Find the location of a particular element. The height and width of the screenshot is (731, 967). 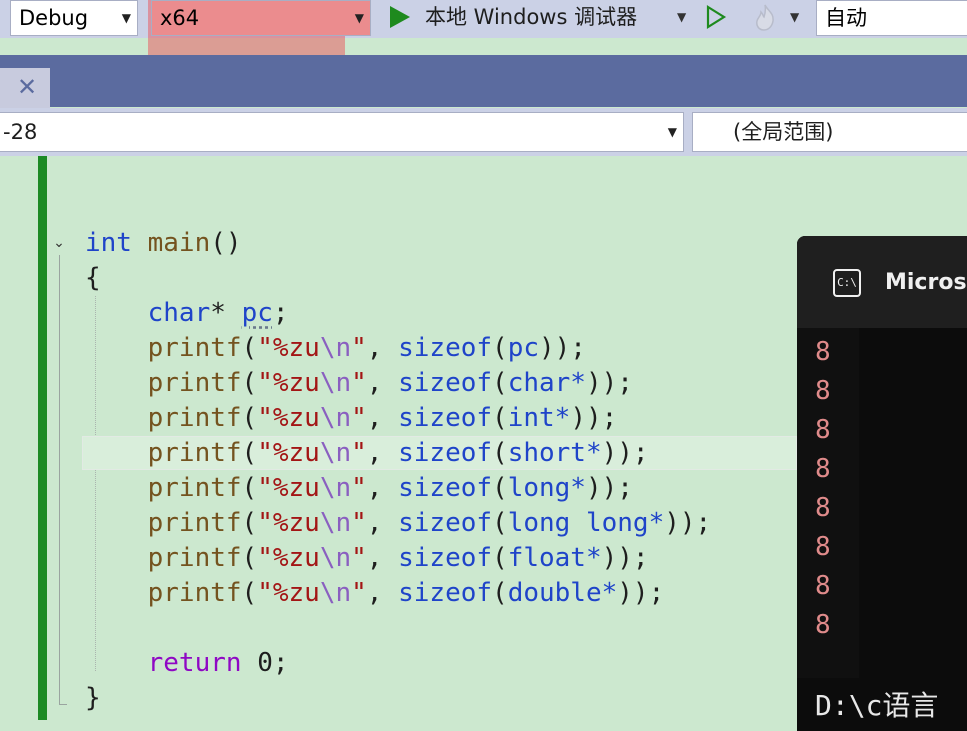

code-line: printf("%zu\n", sizeof(float*)); is located at coordinates (398, 558).